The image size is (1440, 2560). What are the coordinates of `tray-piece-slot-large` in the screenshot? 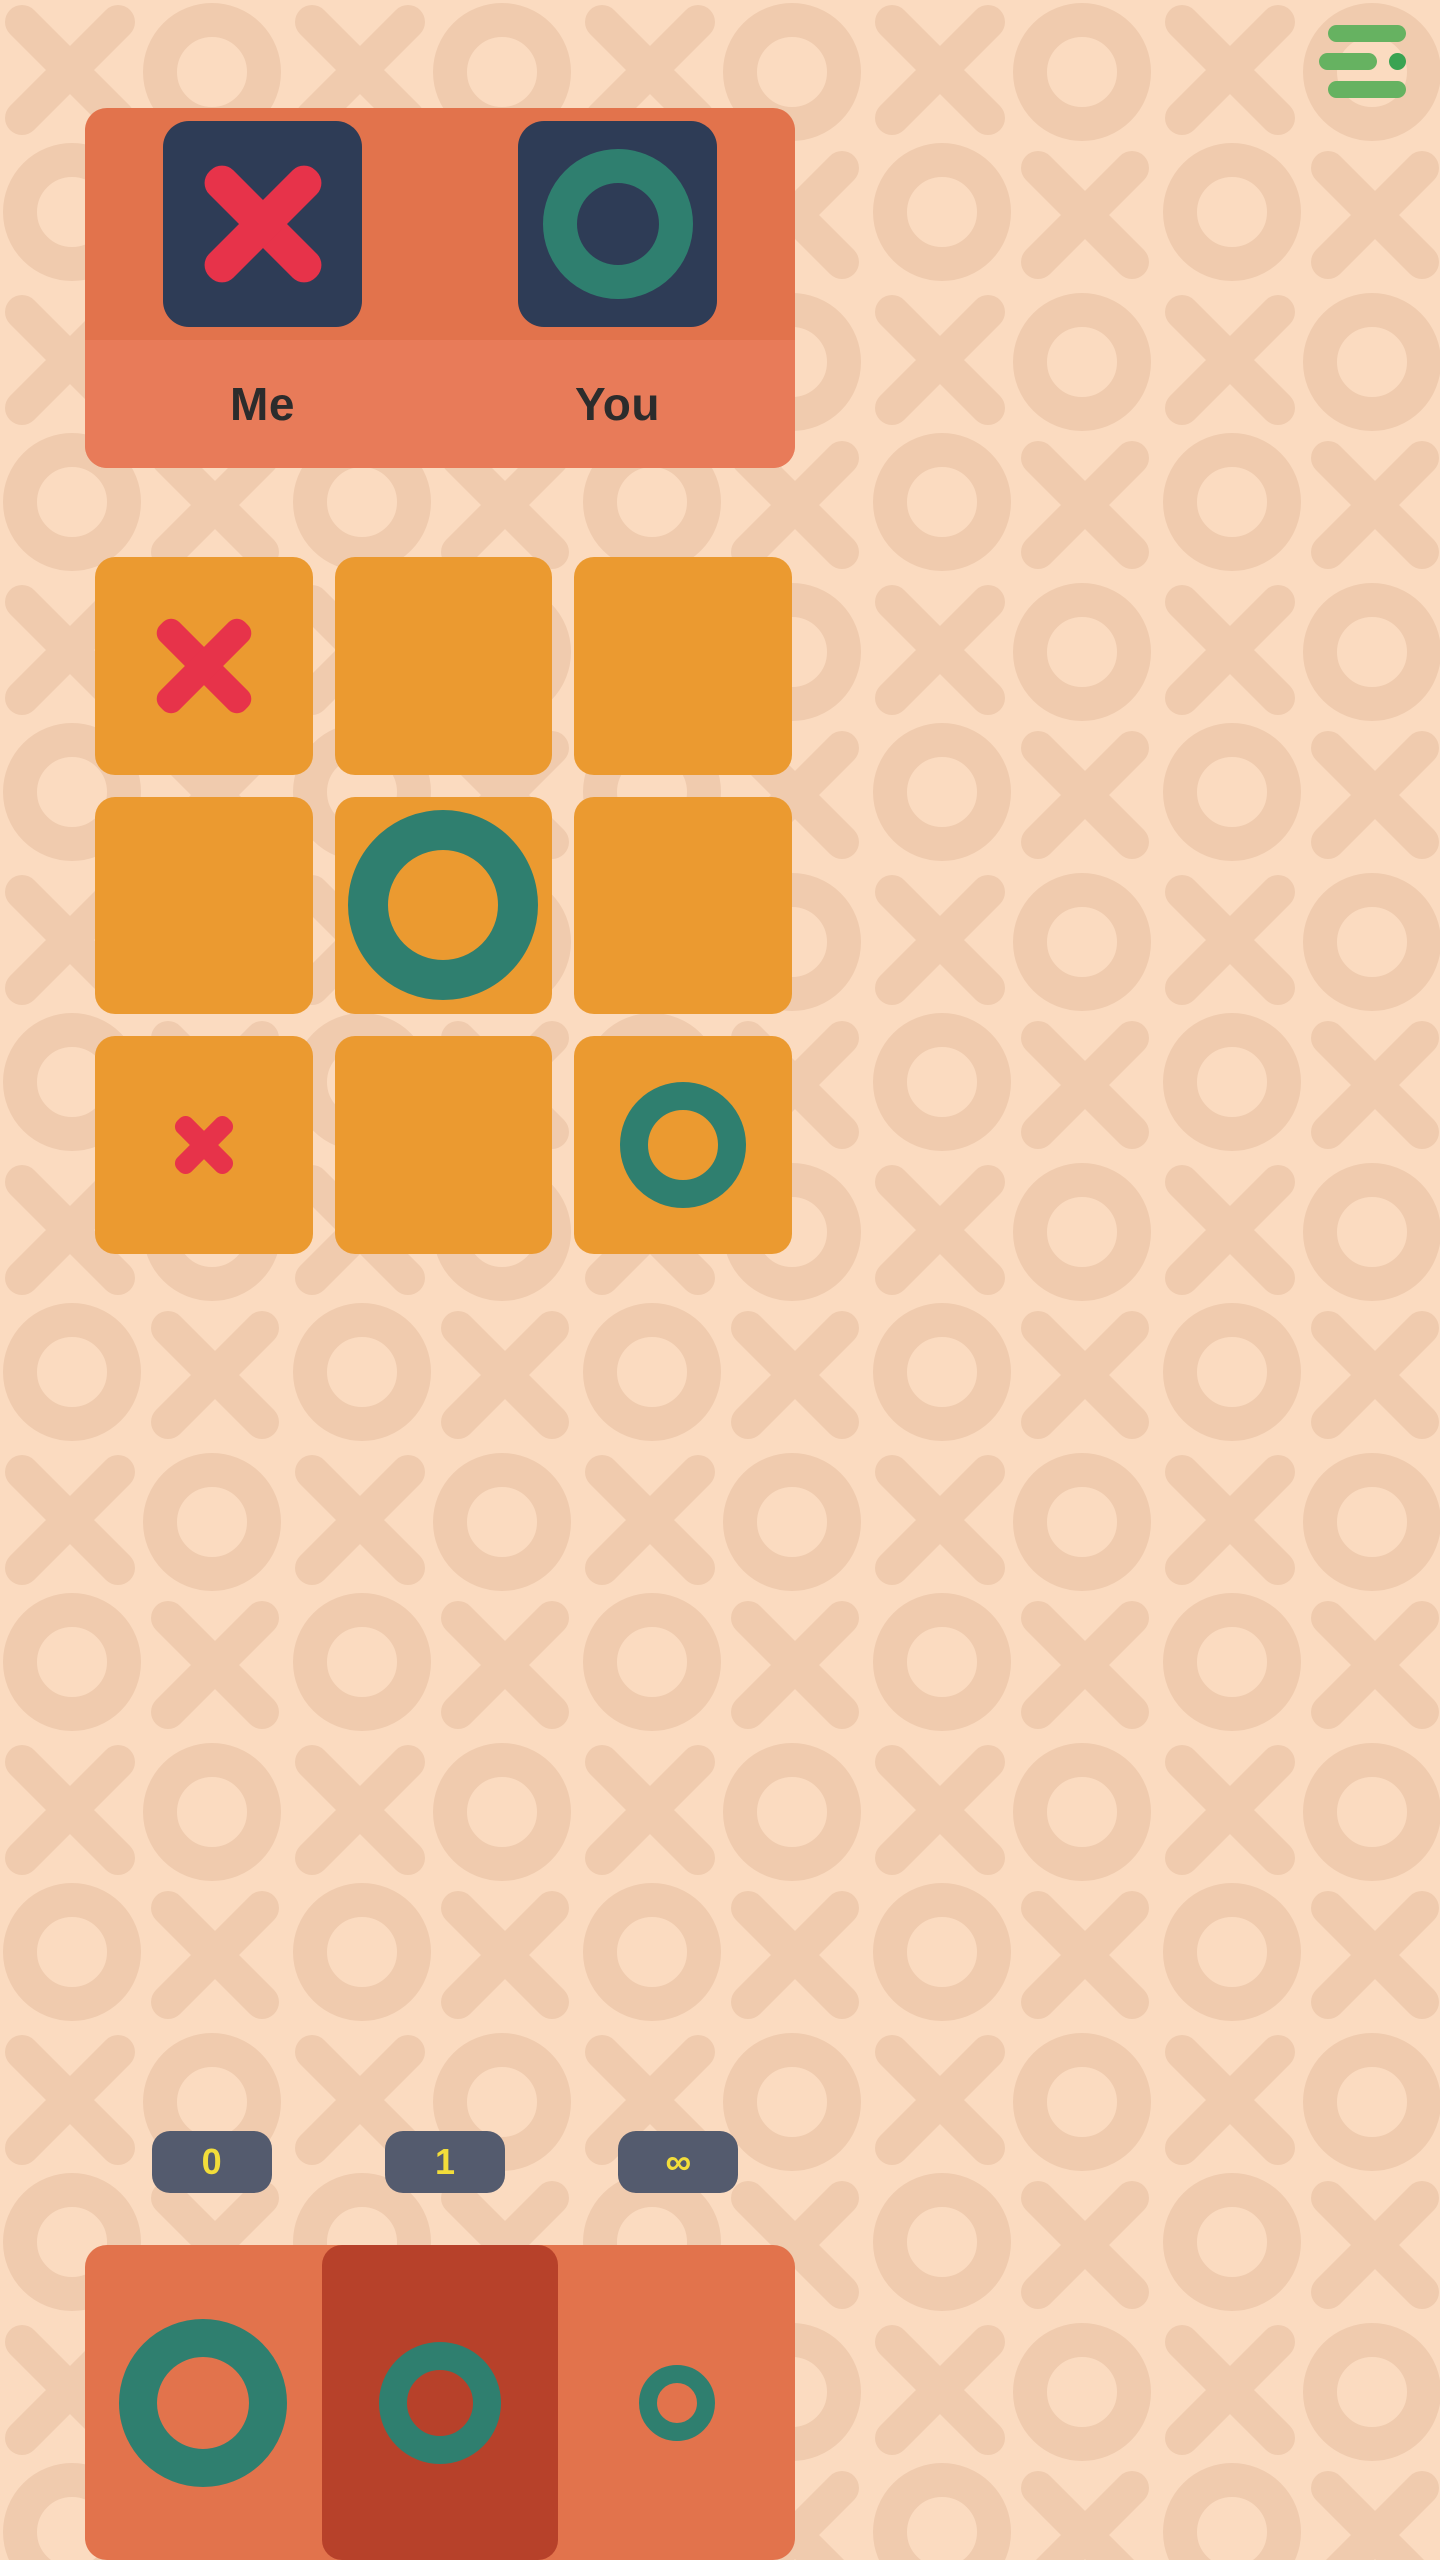 It's located at (203, 2402).